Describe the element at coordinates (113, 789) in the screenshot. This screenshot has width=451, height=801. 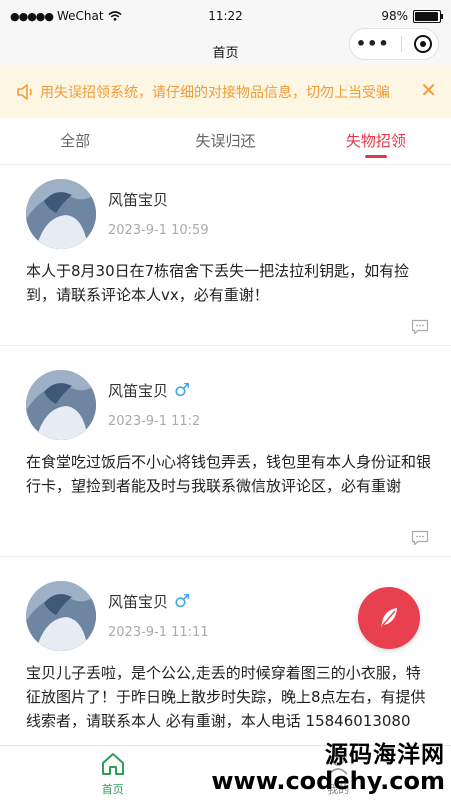
I see `tabbar-label-home: 首页` at that location.